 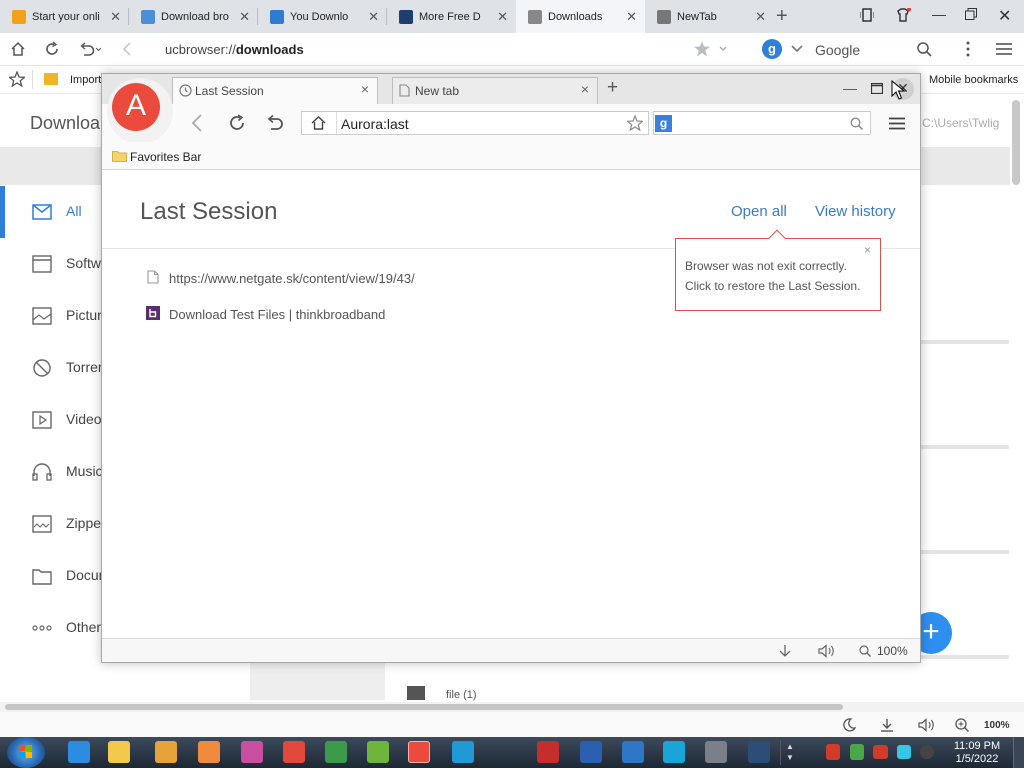 I want to click on close-window-button: ✕, so click(x=1004, y=16).